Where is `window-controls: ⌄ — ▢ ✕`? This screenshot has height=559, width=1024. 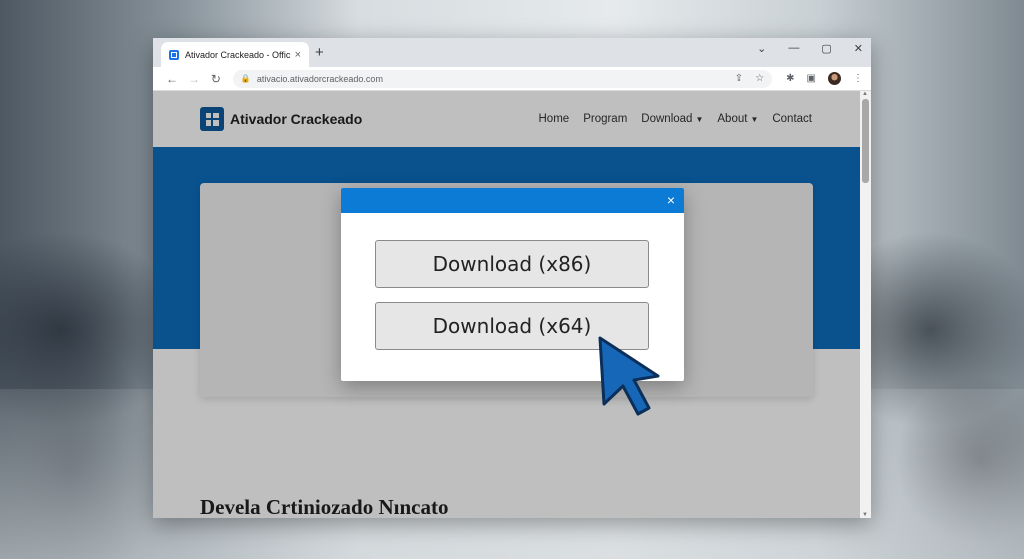 window-controls: ⌄ — ▢ ✕ is located at coordinates (810, 48).